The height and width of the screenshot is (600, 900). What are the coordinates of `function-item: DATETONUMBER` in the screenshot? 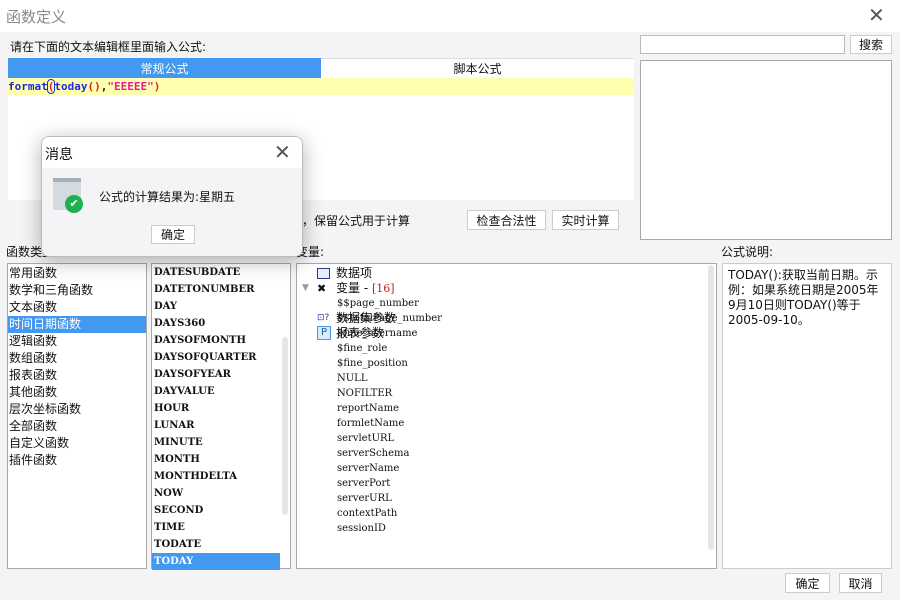 It's located at (221, 289).